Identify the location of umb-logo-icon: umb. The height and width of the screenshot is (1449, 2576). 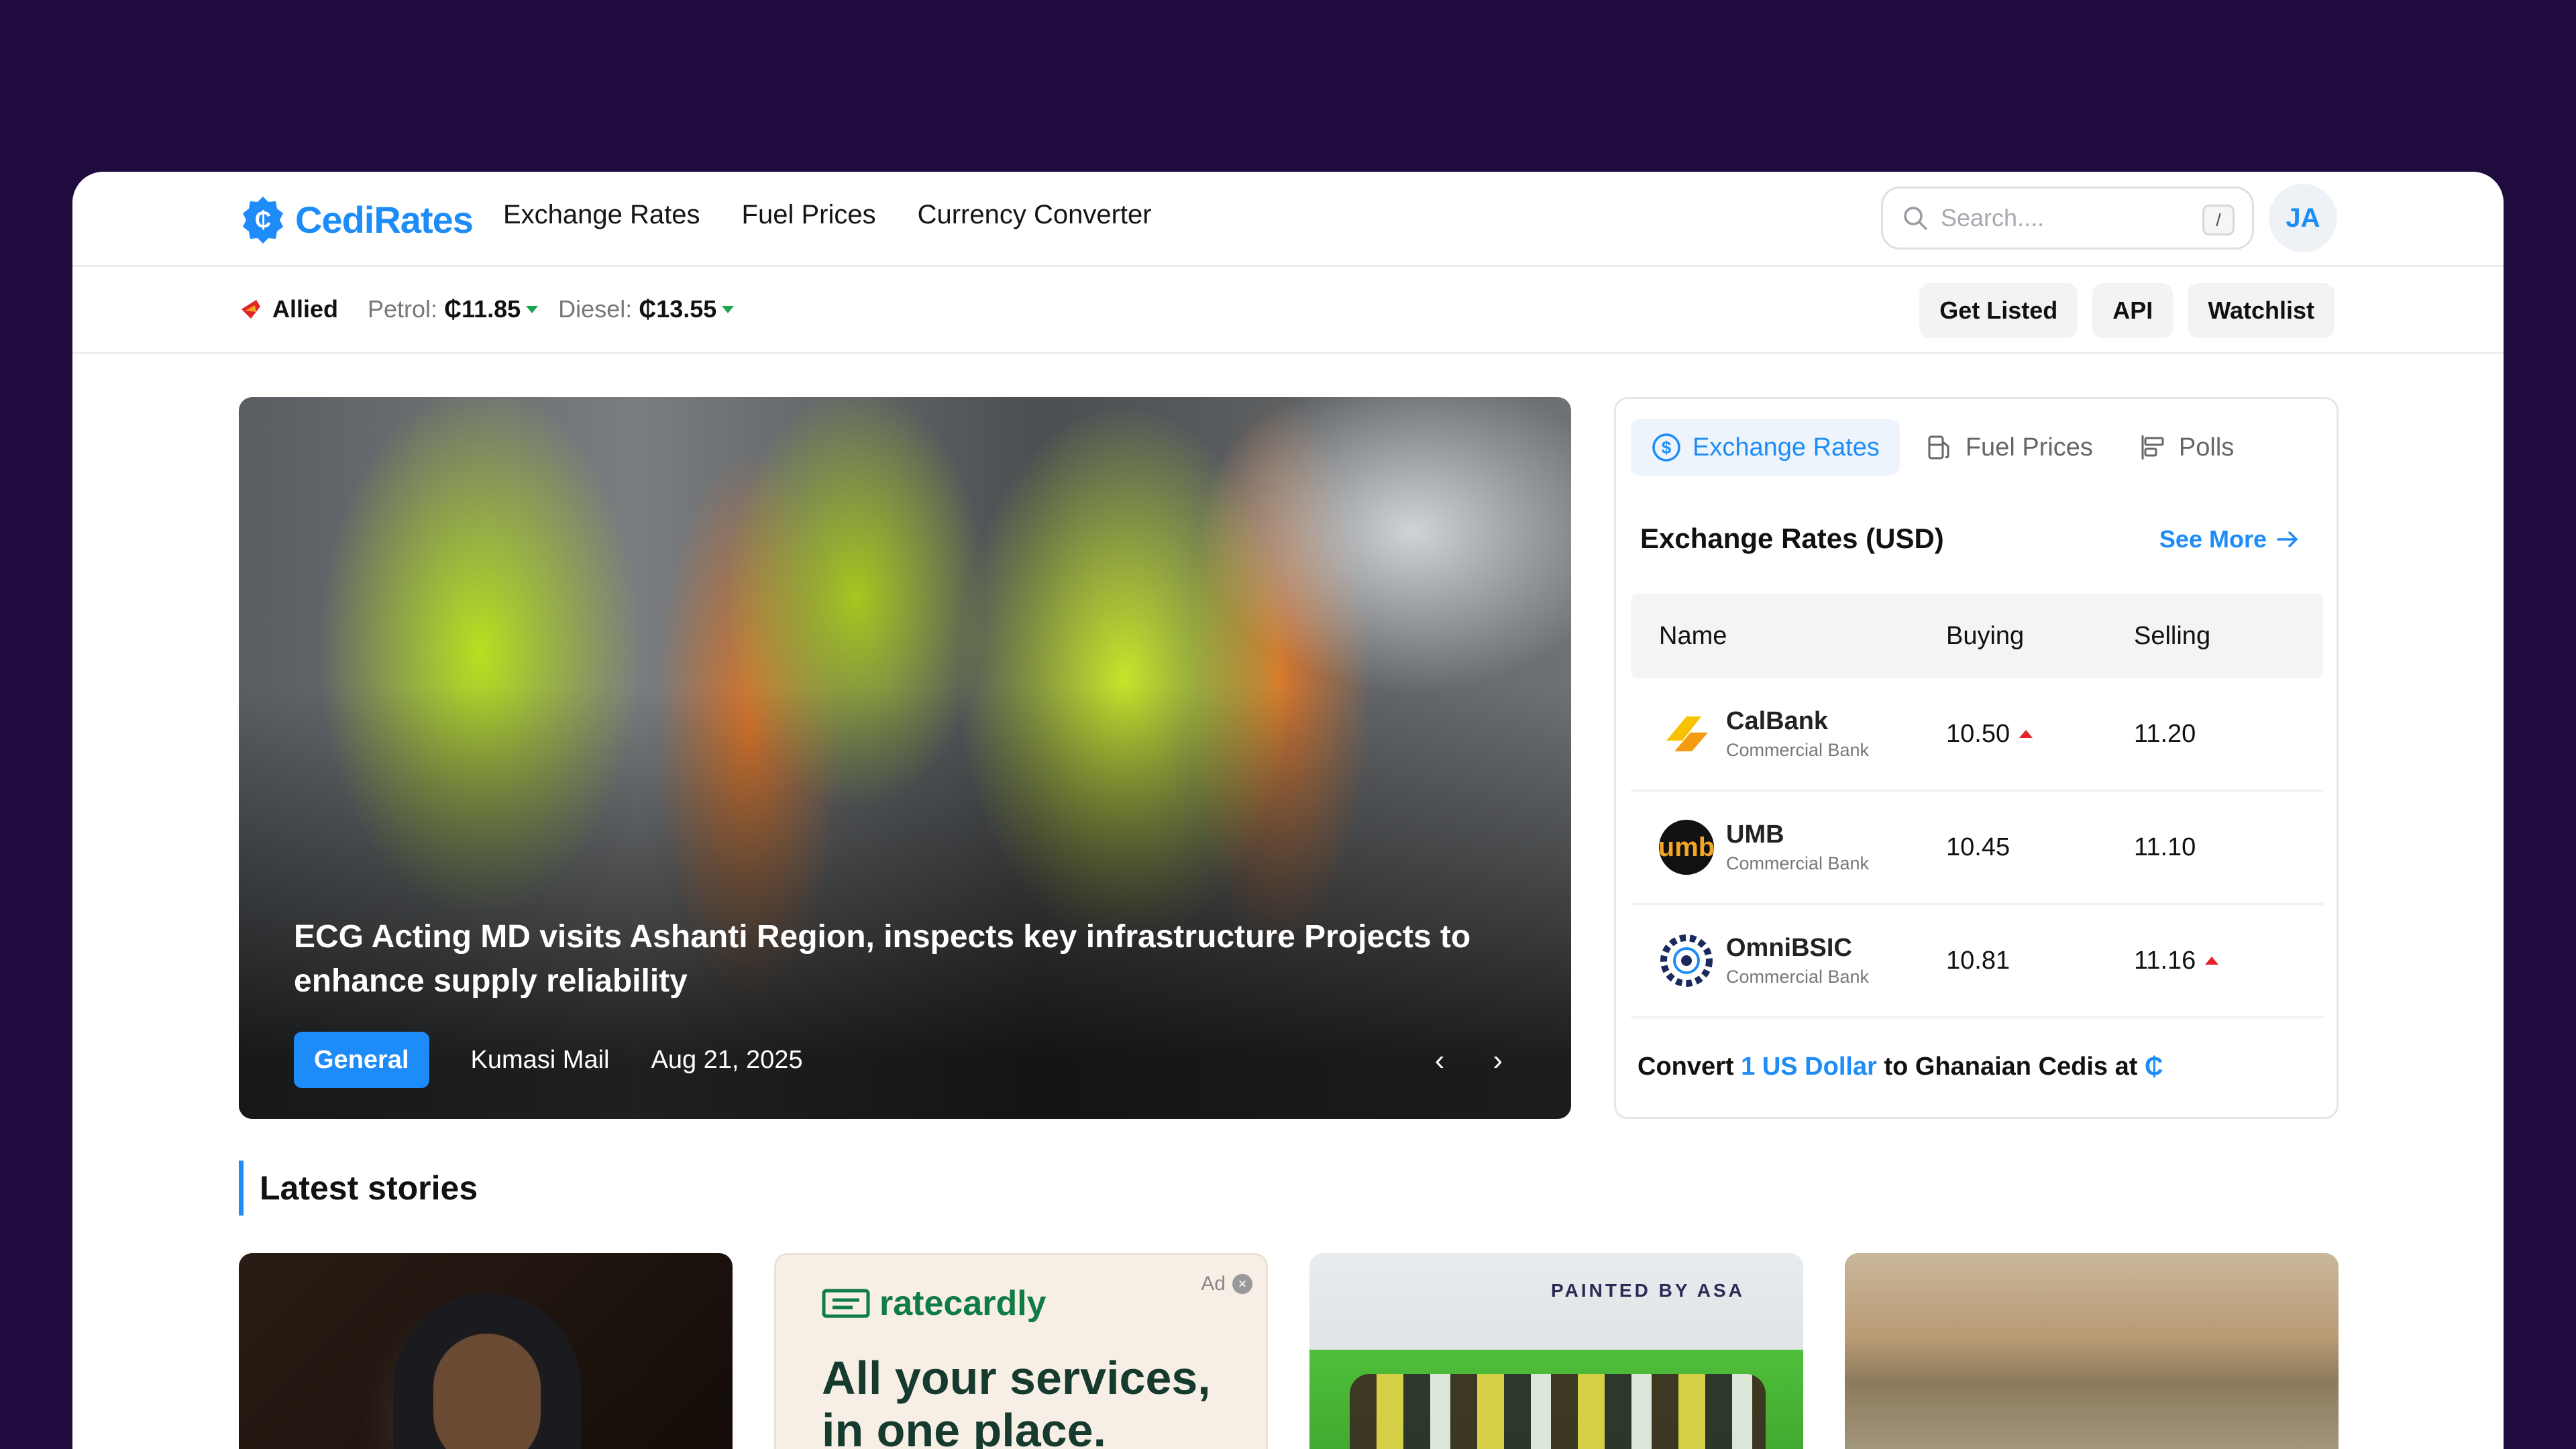
(1686, 847).